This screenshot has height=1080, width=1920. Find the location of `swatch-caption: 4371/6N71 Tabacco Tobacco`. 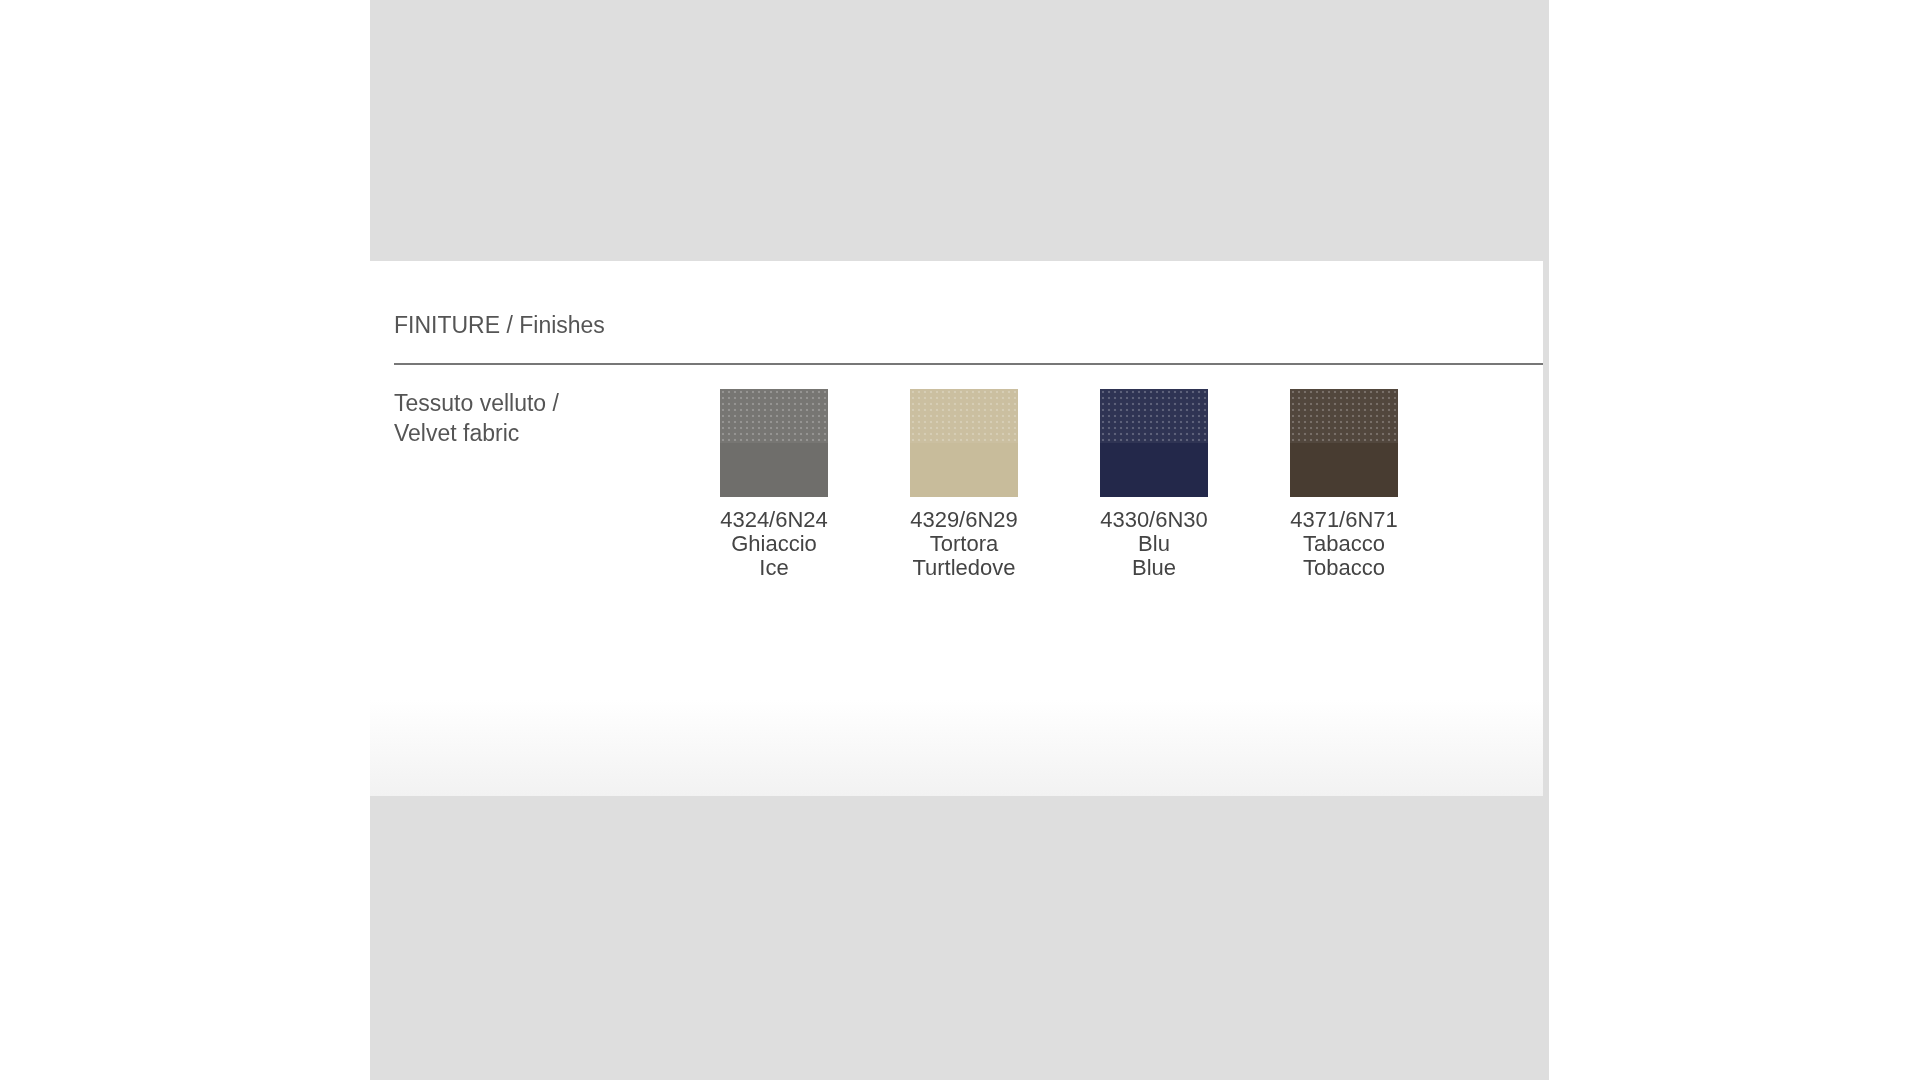

swatch-caption: 4371/6N71 Tabacco Tobacco is located at coordinates (1344, 544).